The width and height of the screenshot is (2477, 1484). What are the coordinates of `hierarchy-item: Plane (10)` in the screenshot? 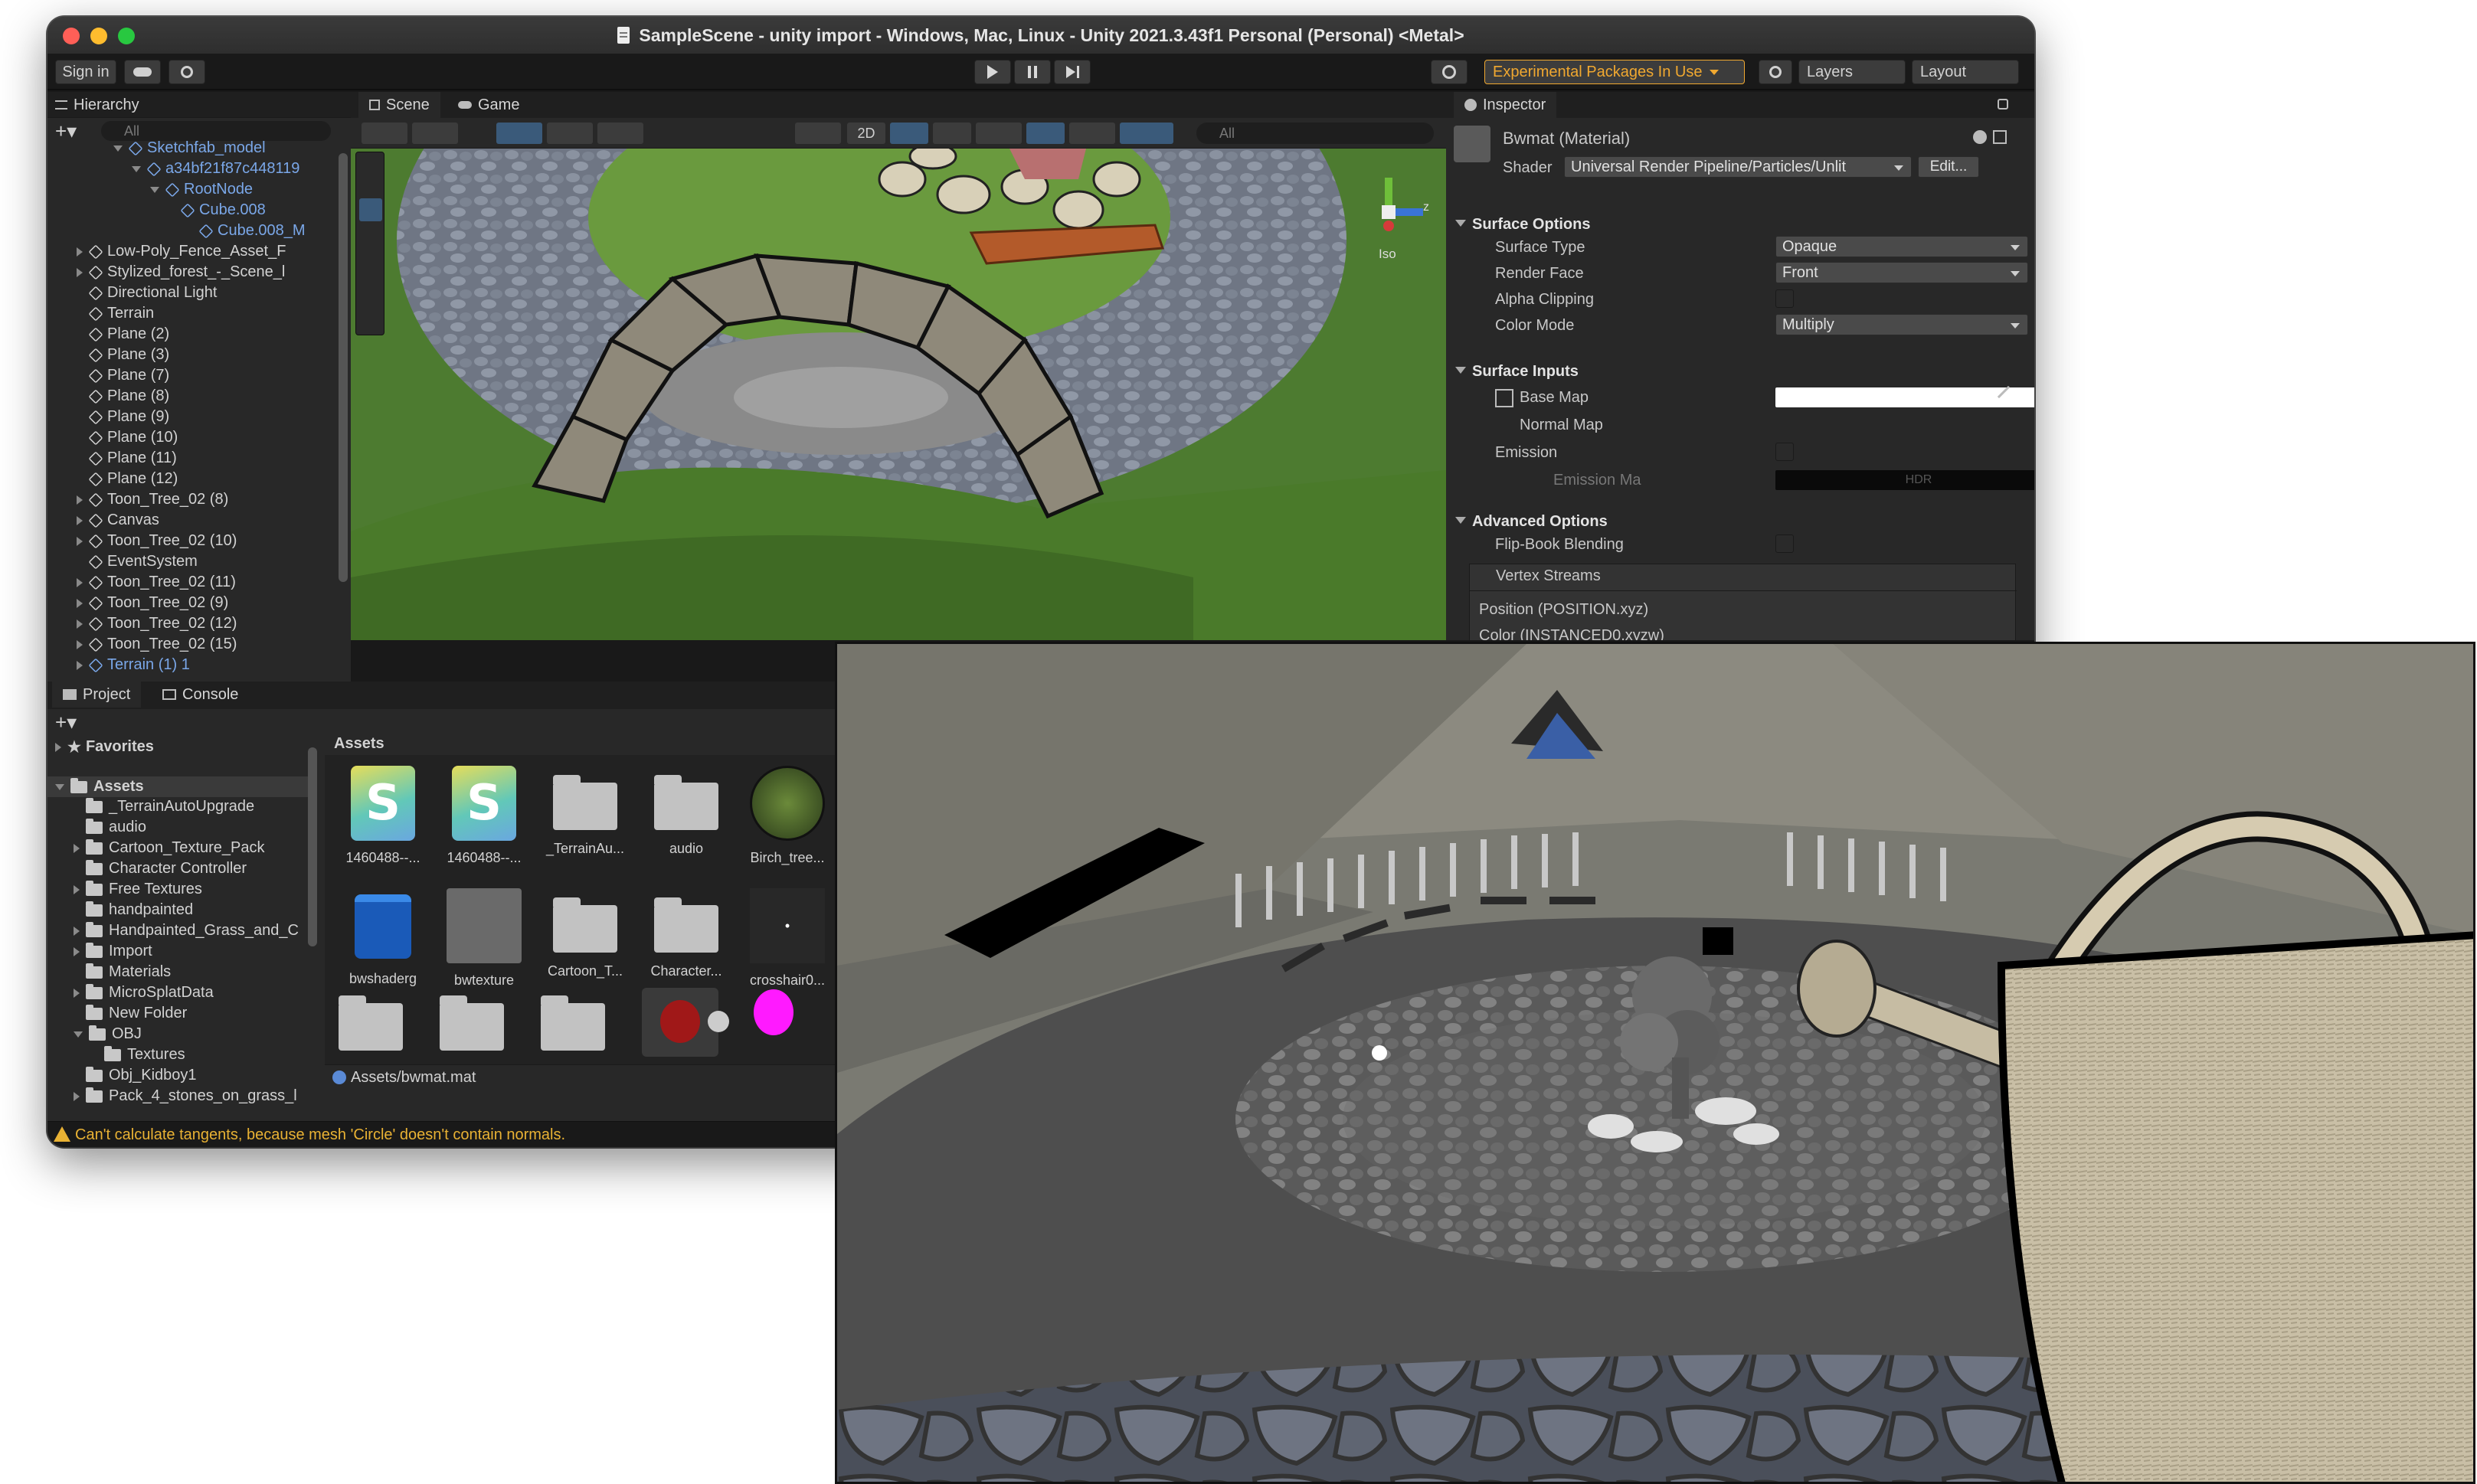 It's located at (193, 437).